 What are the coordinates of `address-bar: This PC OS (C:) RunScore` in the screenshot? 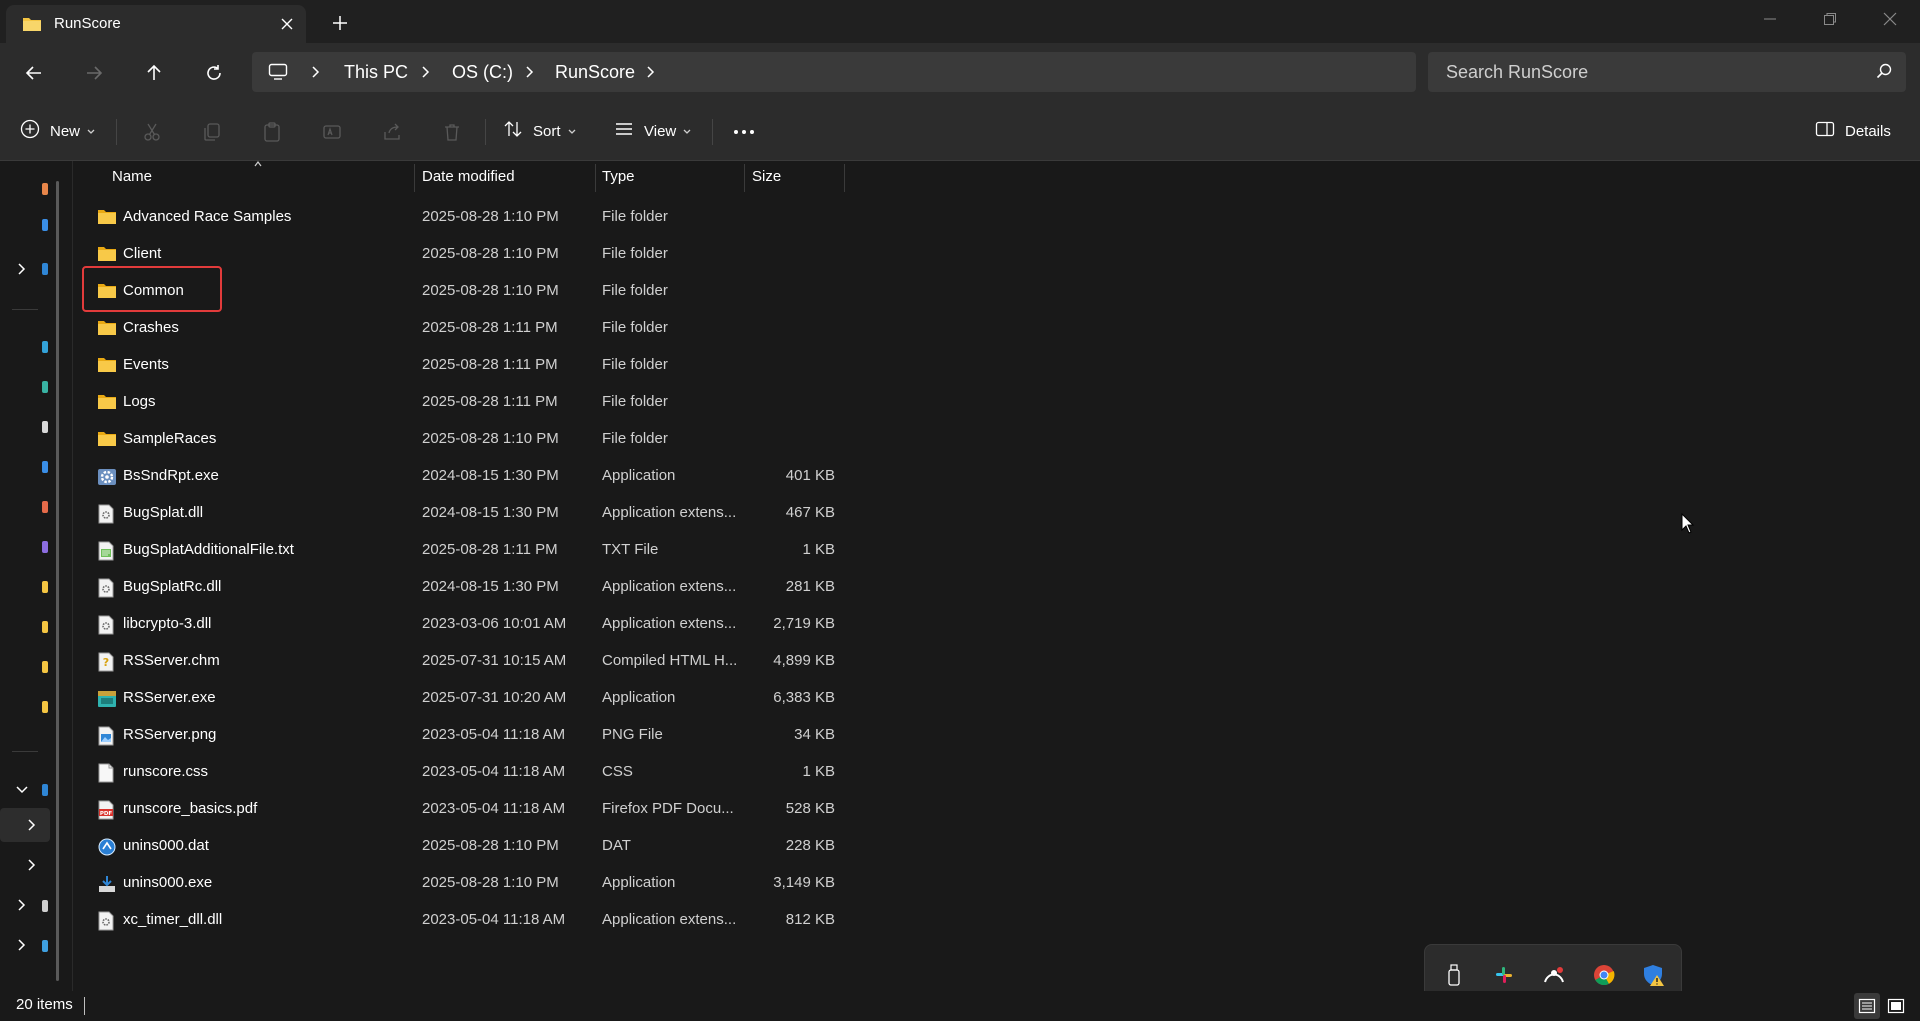 It's located at (834, 72).